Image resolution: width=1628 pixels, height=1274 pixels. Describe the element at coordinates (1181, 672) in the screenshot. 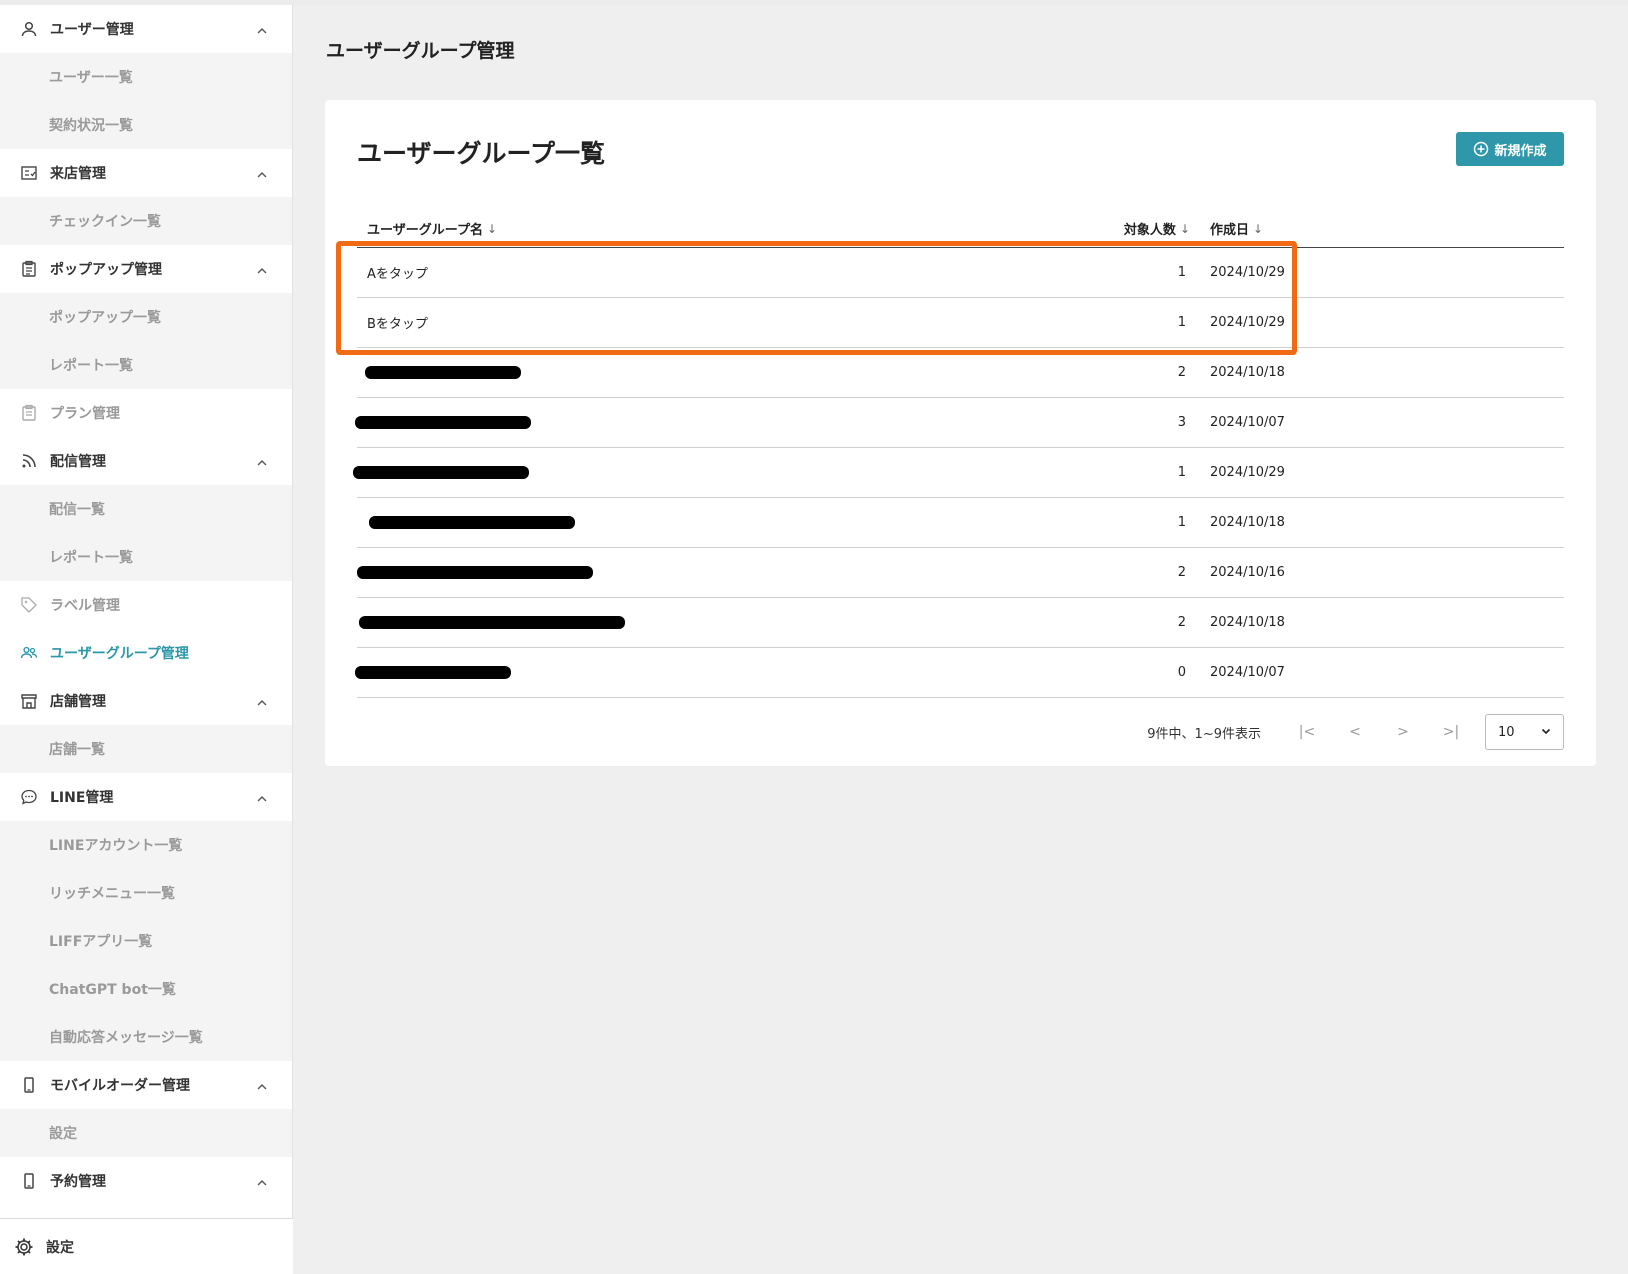

I see `member-count: 0` at that location.